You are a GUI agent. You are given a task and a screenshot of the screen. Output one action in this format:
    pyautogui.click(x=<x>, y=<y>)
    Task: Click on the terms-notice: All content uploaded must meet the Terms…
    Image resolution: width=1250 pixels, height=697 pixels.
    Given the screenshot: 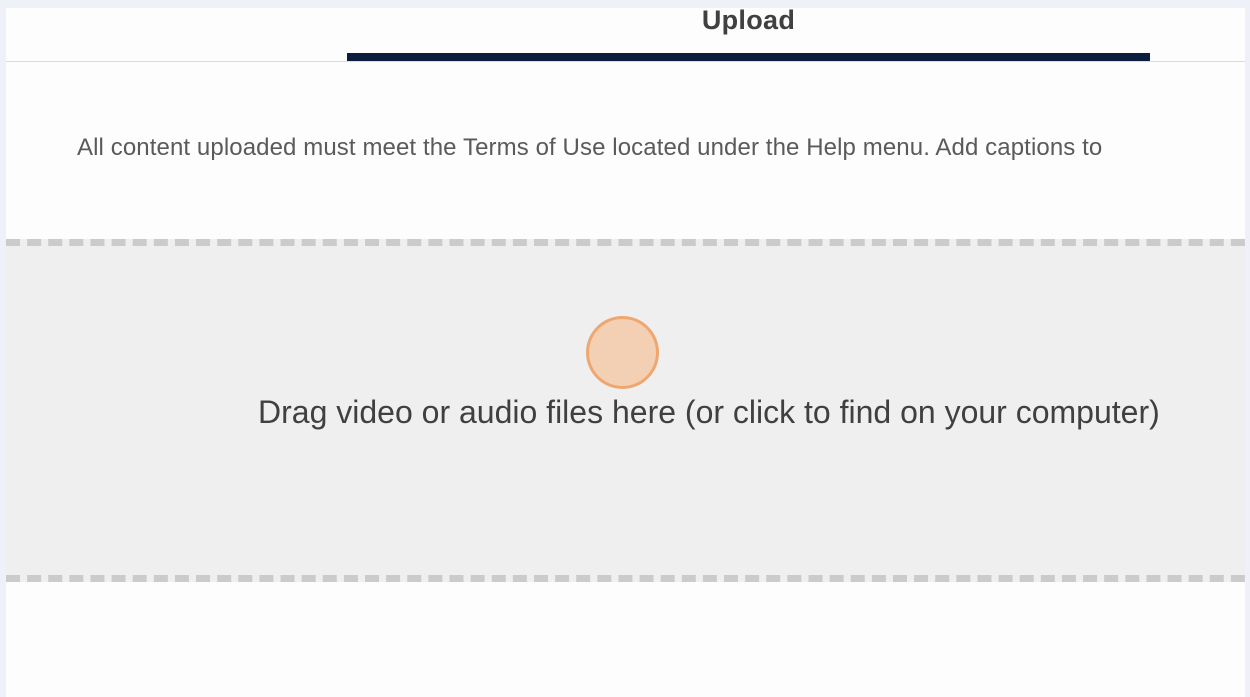 What is the action you would take?
    pyautogui.click(x=590, y=147)
    